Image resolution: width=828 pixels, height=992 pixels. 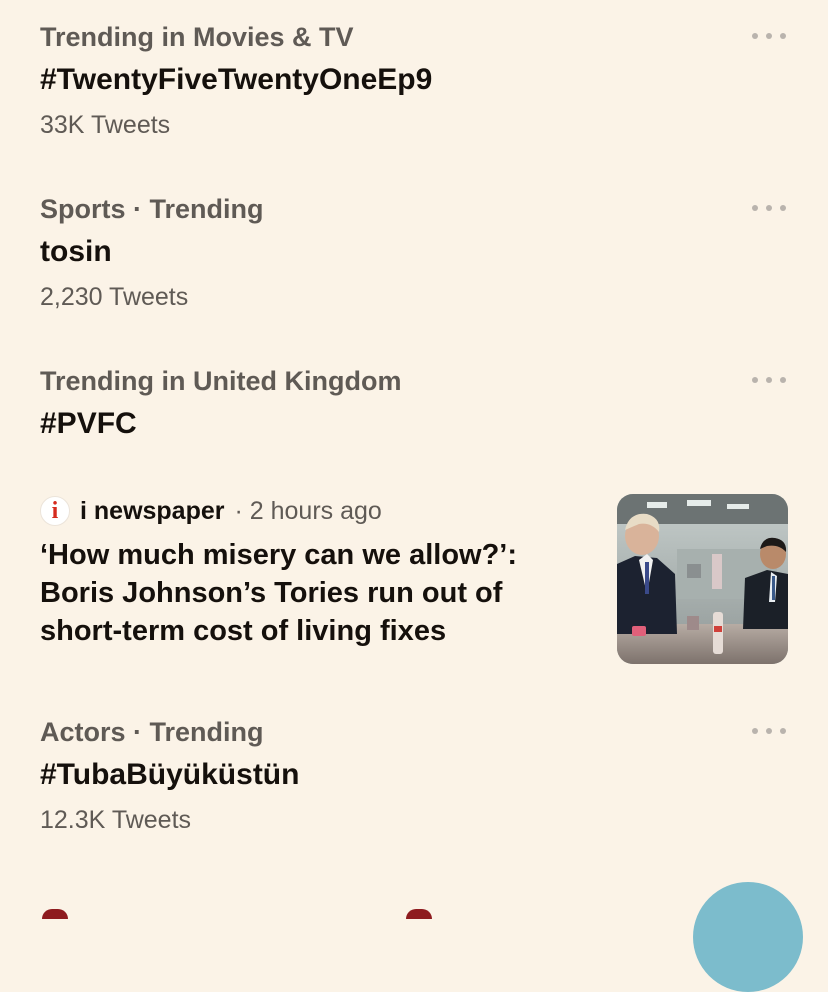 What do you see at coordinates (55, 511) in the screenshot?
I see `i-newspaper-logo-icon: i` at bounding box center [55, 511].